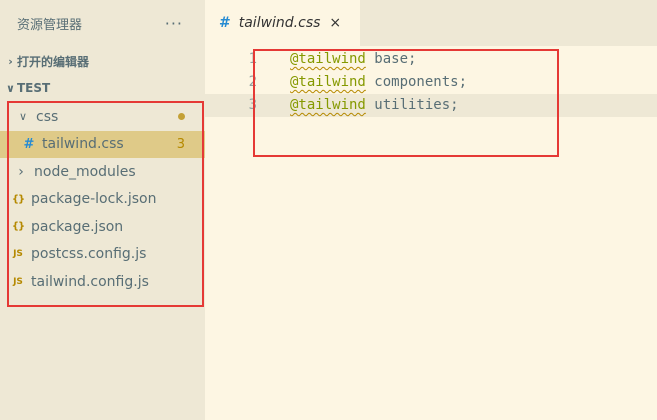  What do you see at coordinates (431, 23) in the screenshot?
I see `editor-tab-bar: # tailwind.css ×` at bounding box center [431, 23].